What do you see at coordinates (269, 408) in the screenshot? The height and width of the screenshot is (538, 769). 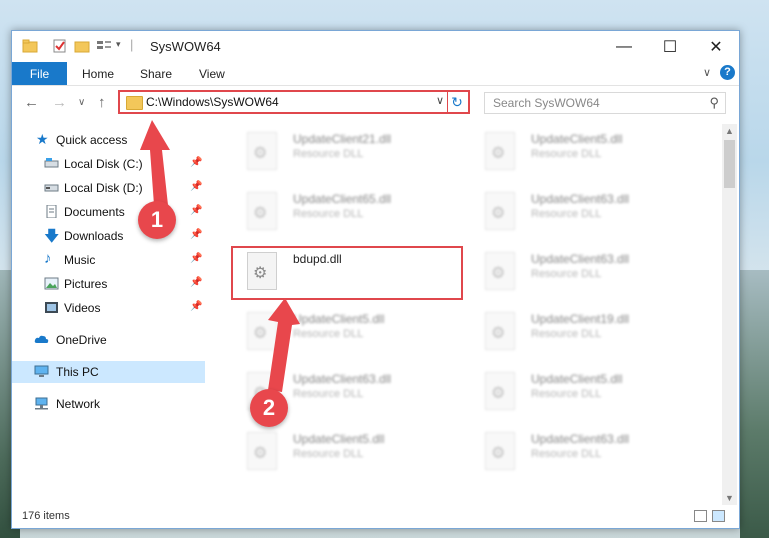 I see `callout-step-2: 2` at bounding box center [269, 408].